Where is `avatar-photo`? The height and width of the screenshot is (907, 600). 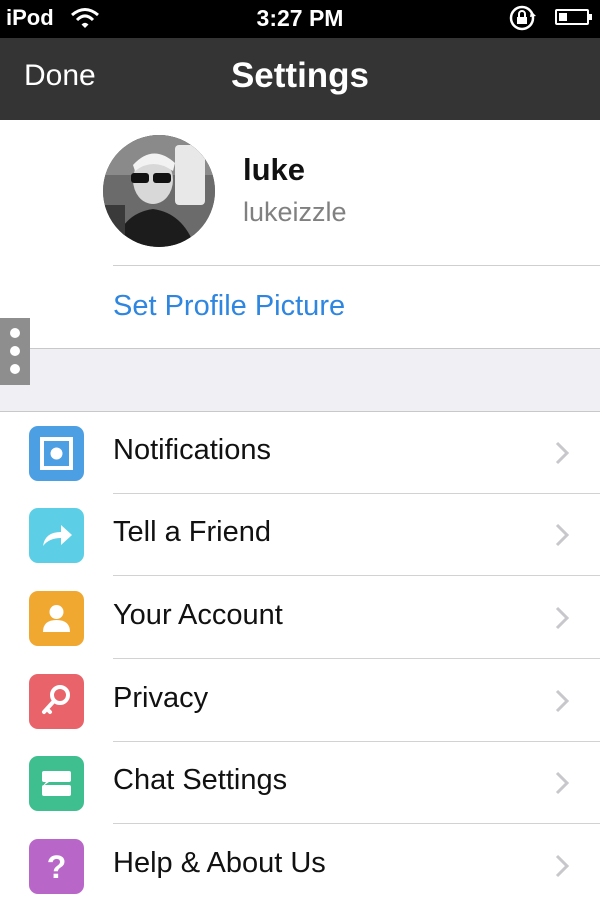
avatar-photo is located at coordinates (159, 191).